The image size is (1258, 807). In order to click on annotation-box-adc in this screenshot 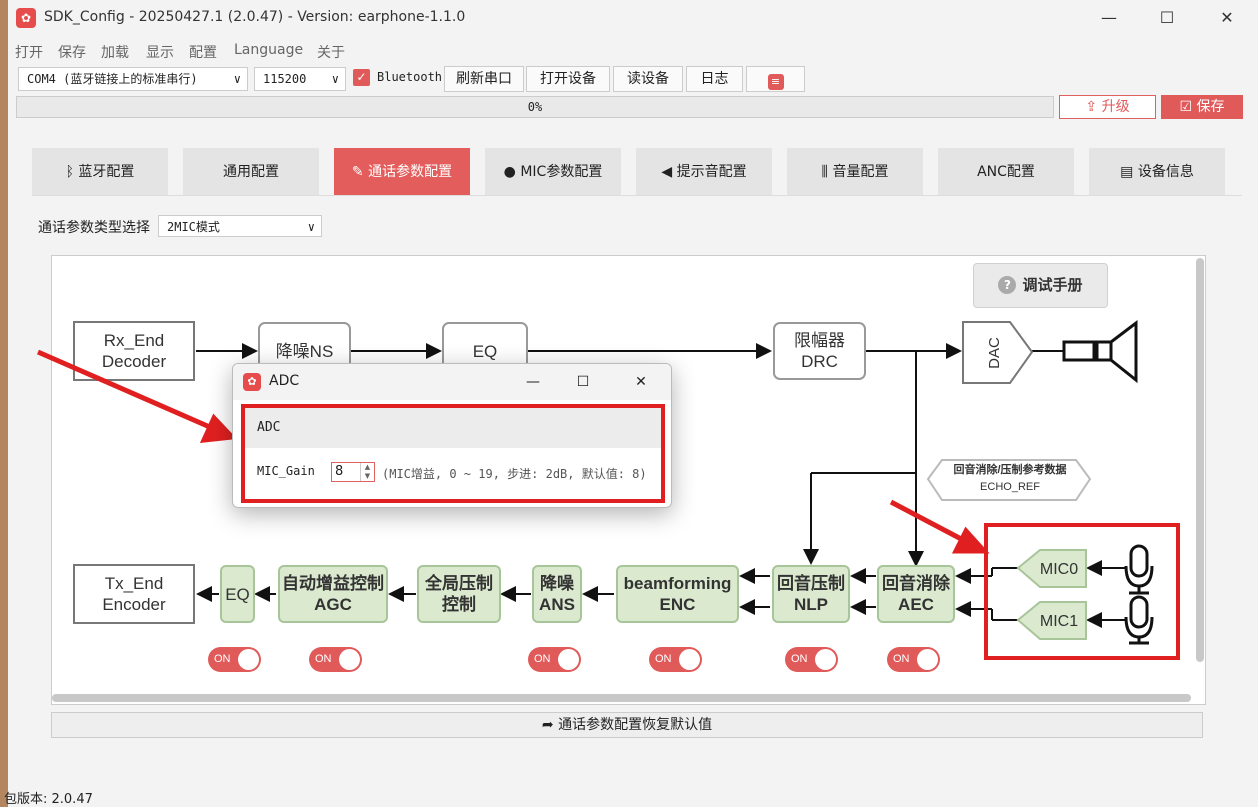, I will do `click(453, 453)`.